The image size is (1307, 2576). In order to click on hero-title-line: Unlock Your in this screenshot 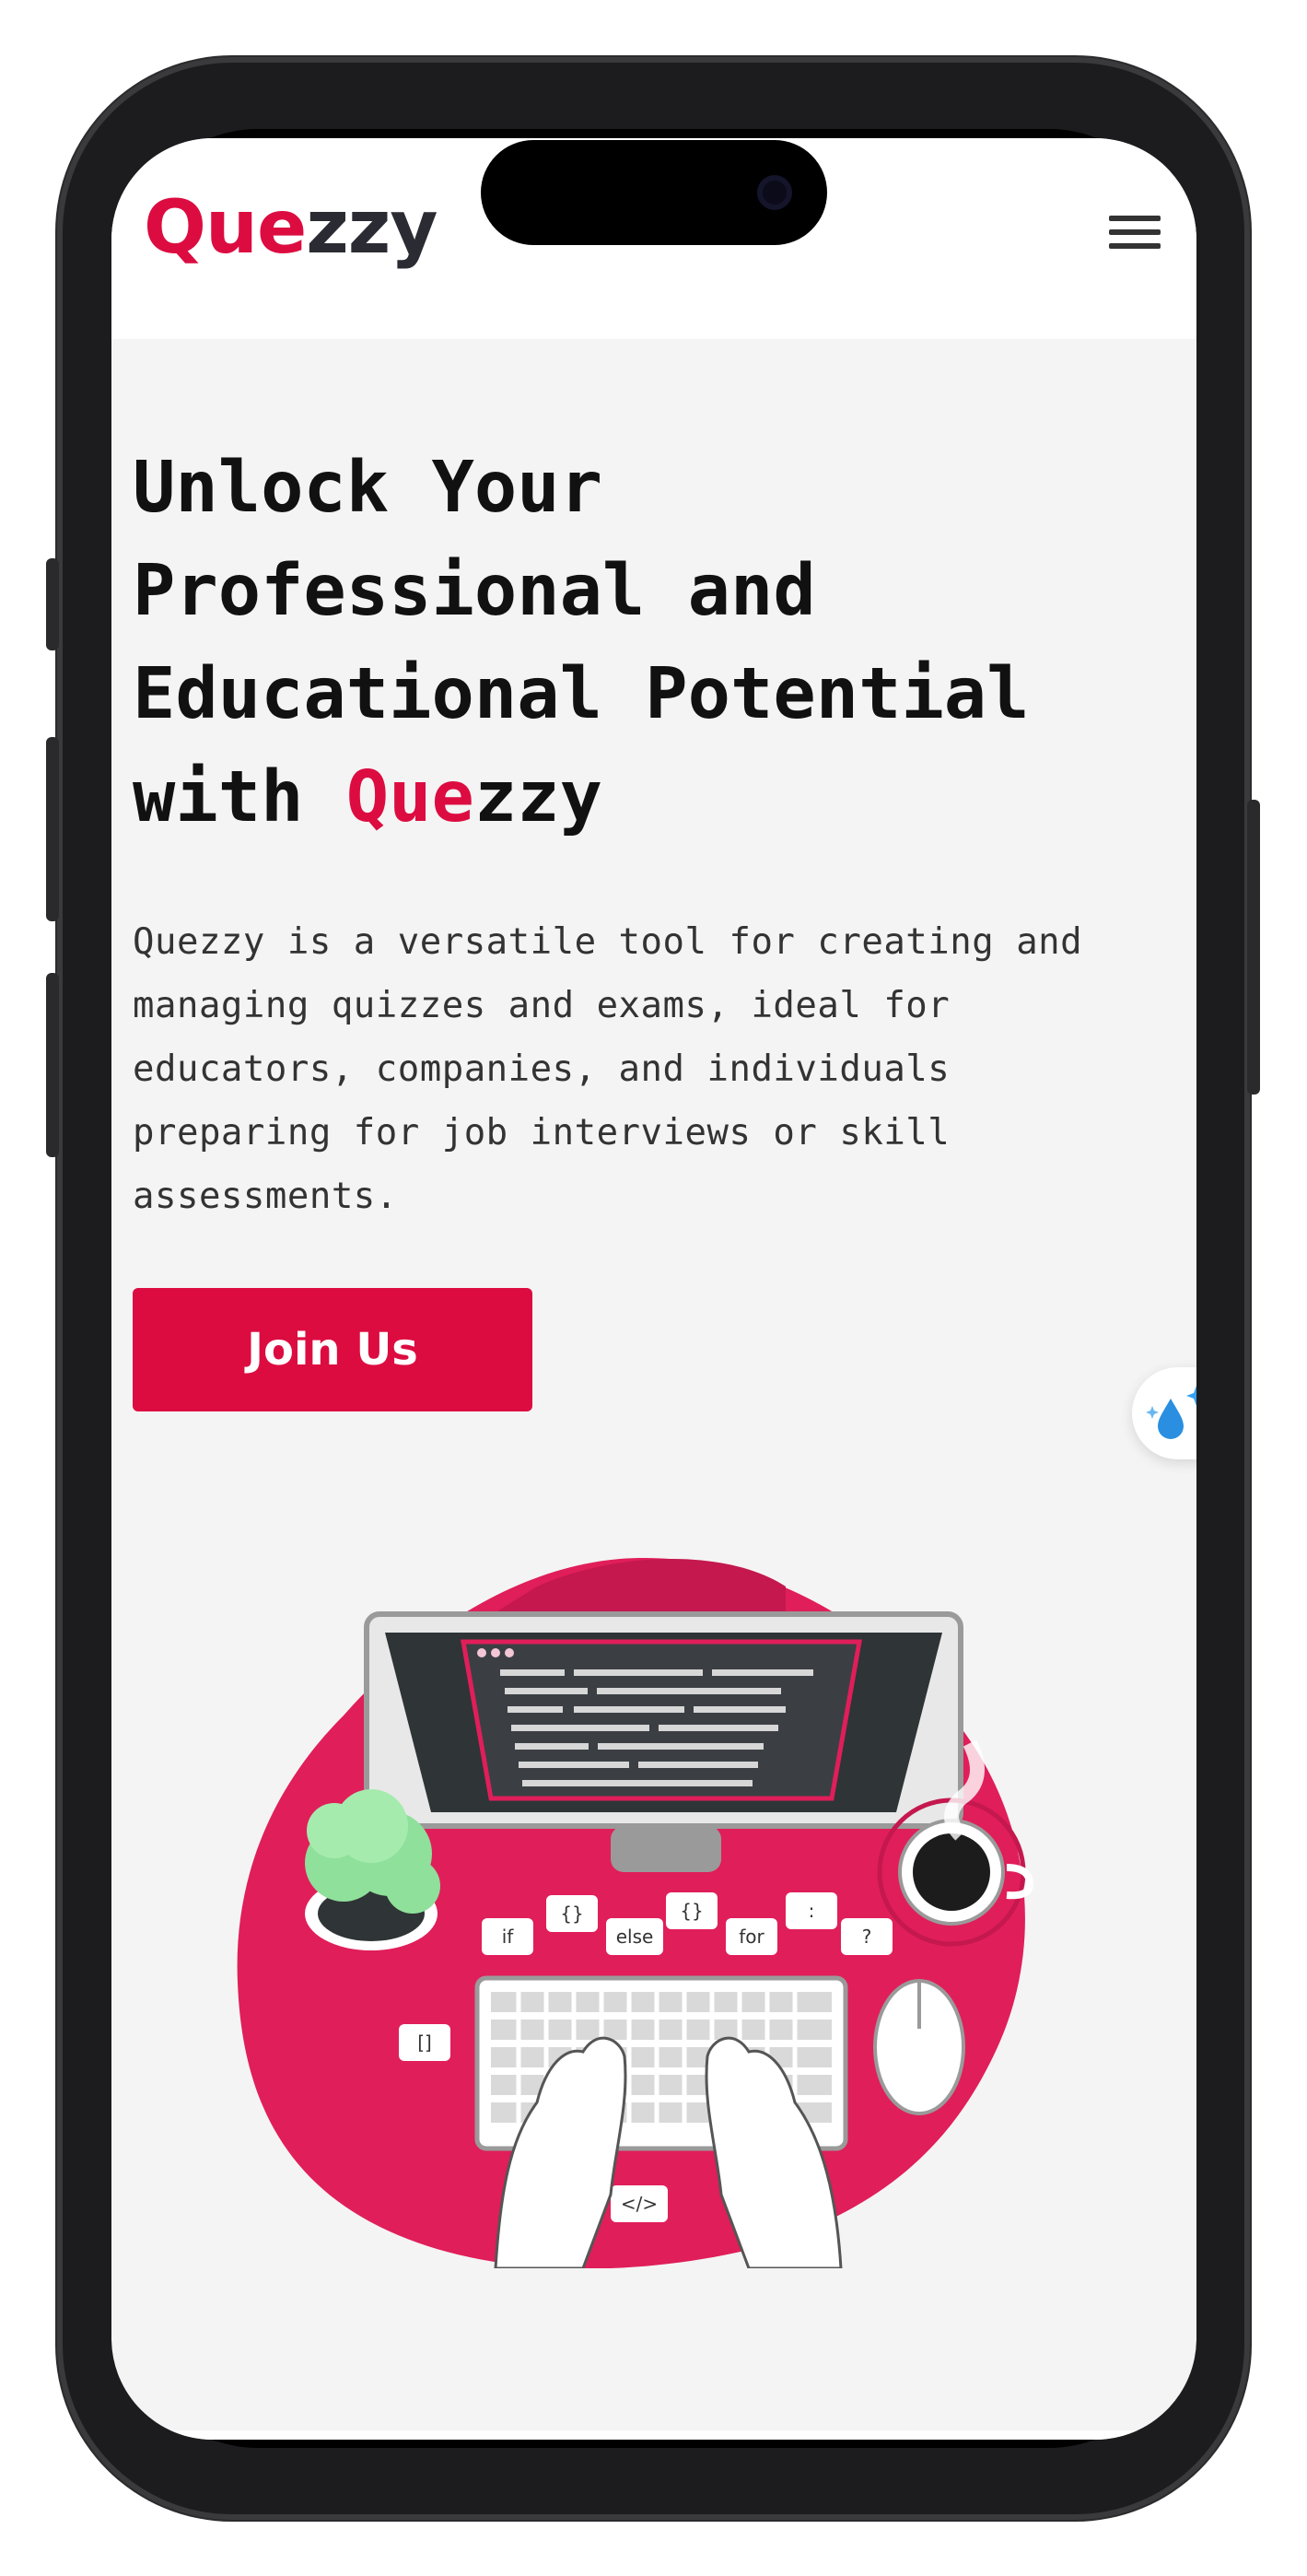, I will do `click(367, 488)`.